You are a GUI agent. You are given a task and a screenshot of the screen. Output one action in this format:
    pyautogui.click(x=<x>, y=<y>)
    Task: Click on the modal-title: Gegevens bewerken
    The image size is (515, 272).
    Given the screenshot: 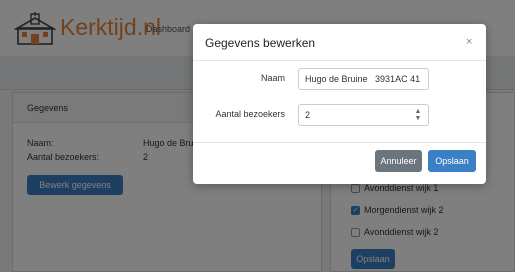 What is the action you would take?
    pyautogui.click(x=260, y=43)
    